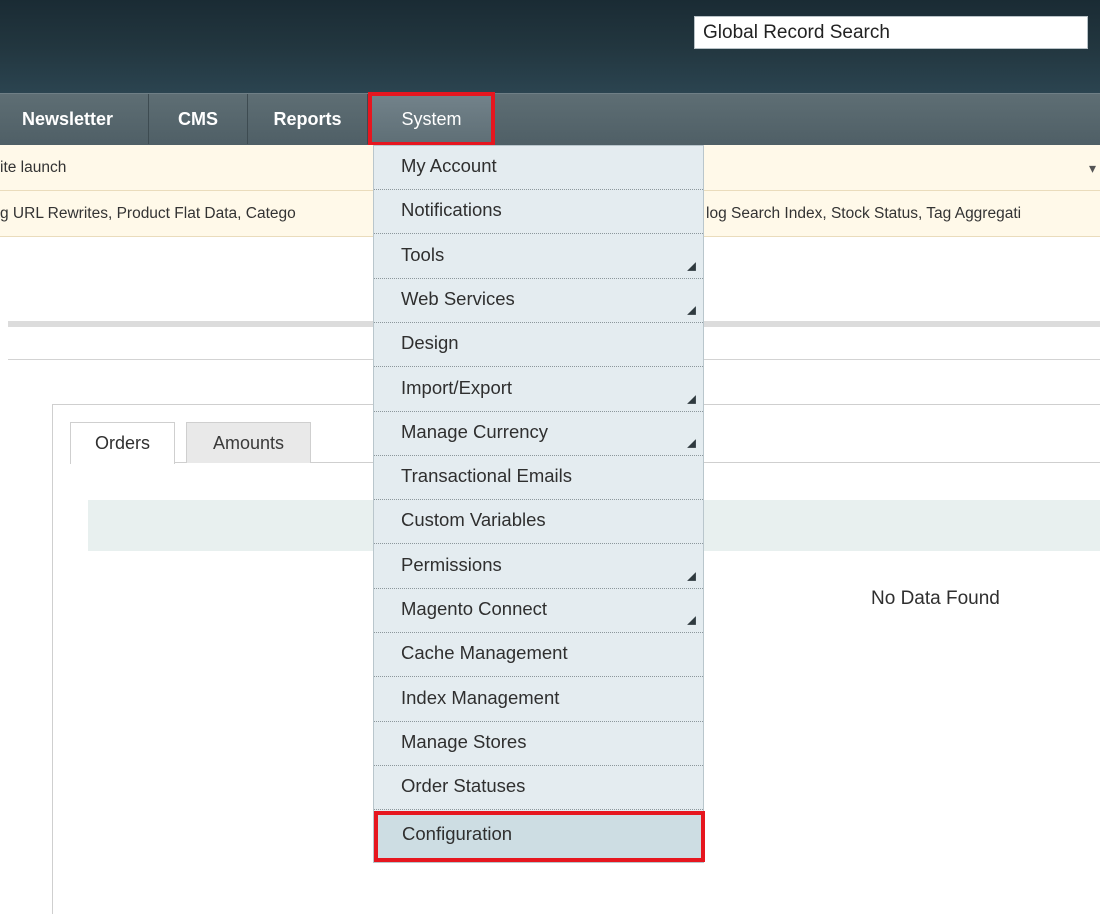 This screenshot has height=914, width=1100. Describe the element at coordinates (538, 257) in the screenshot. I see `menu-item-tools: Tools` at that location.